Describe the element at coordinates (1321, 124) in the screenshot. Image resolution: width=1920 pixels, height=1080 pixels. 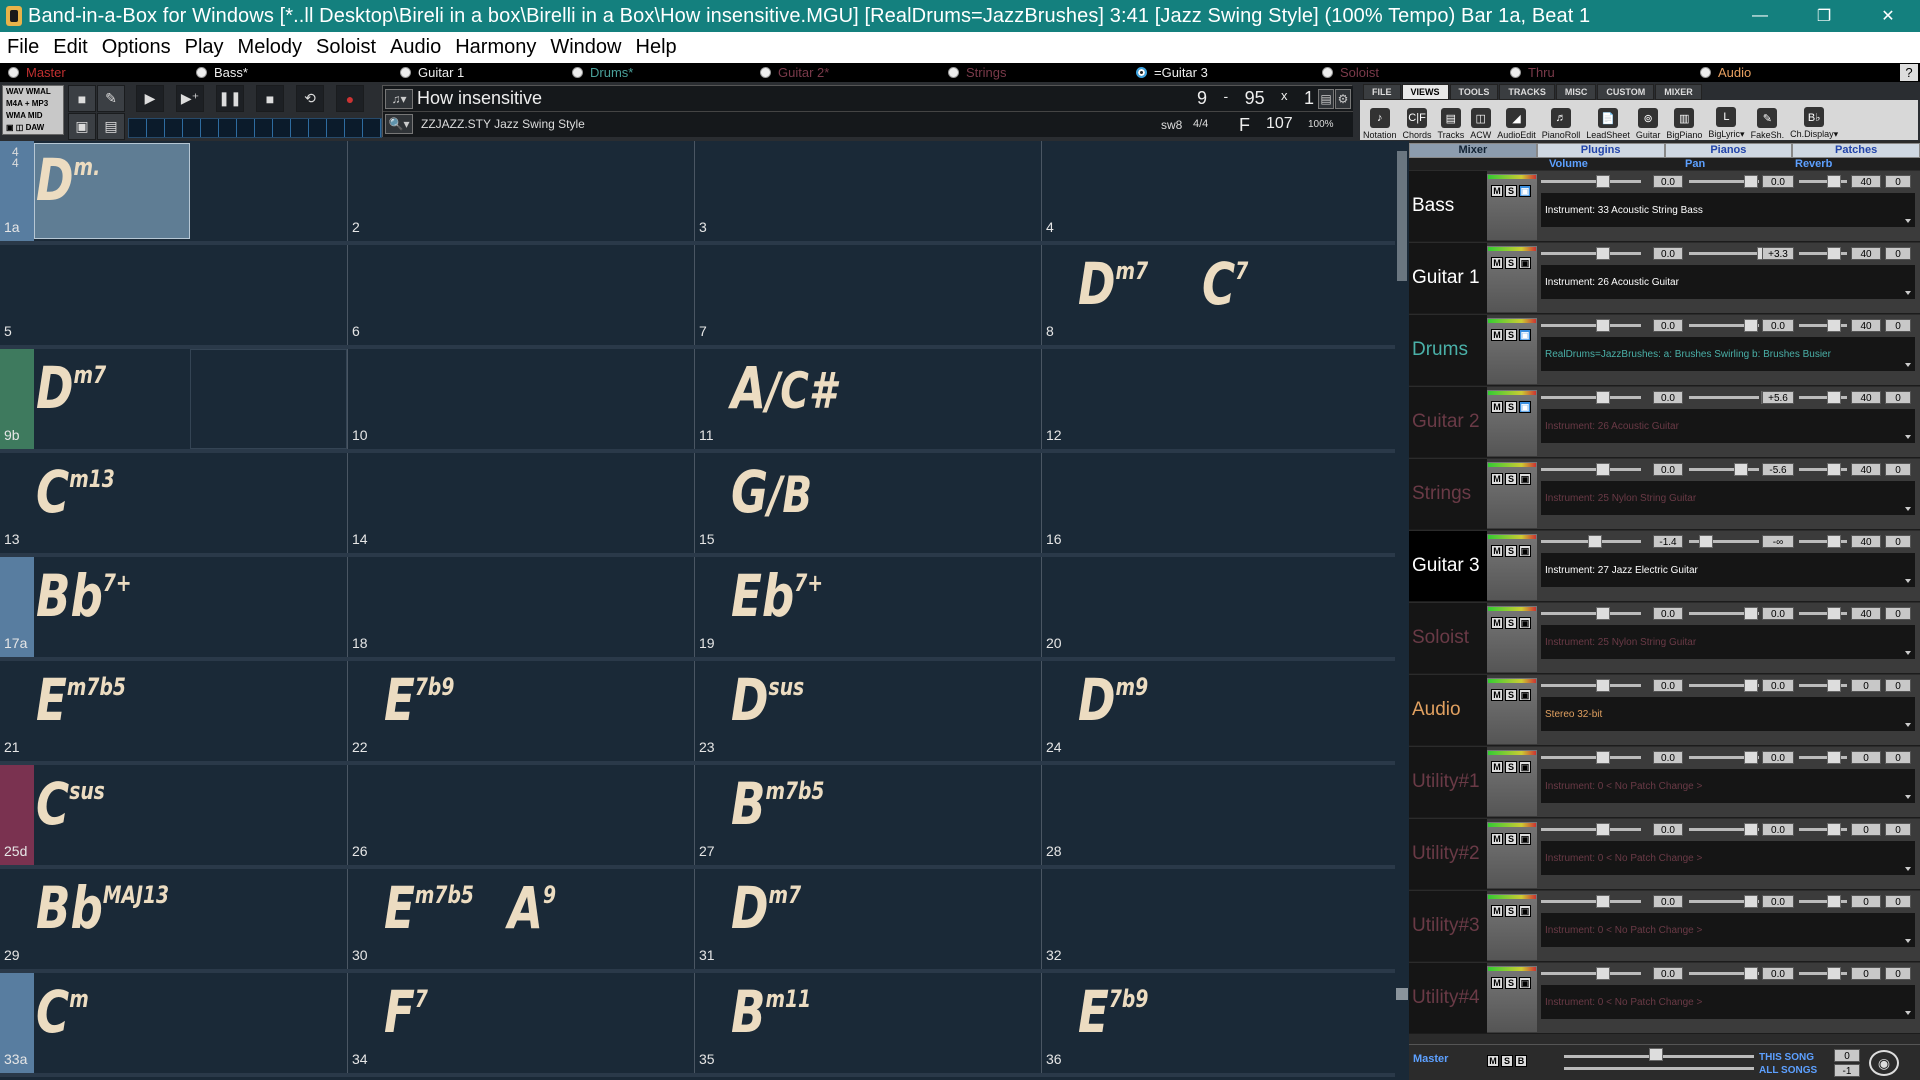
I see `tempo-percent: 100%` at that location.